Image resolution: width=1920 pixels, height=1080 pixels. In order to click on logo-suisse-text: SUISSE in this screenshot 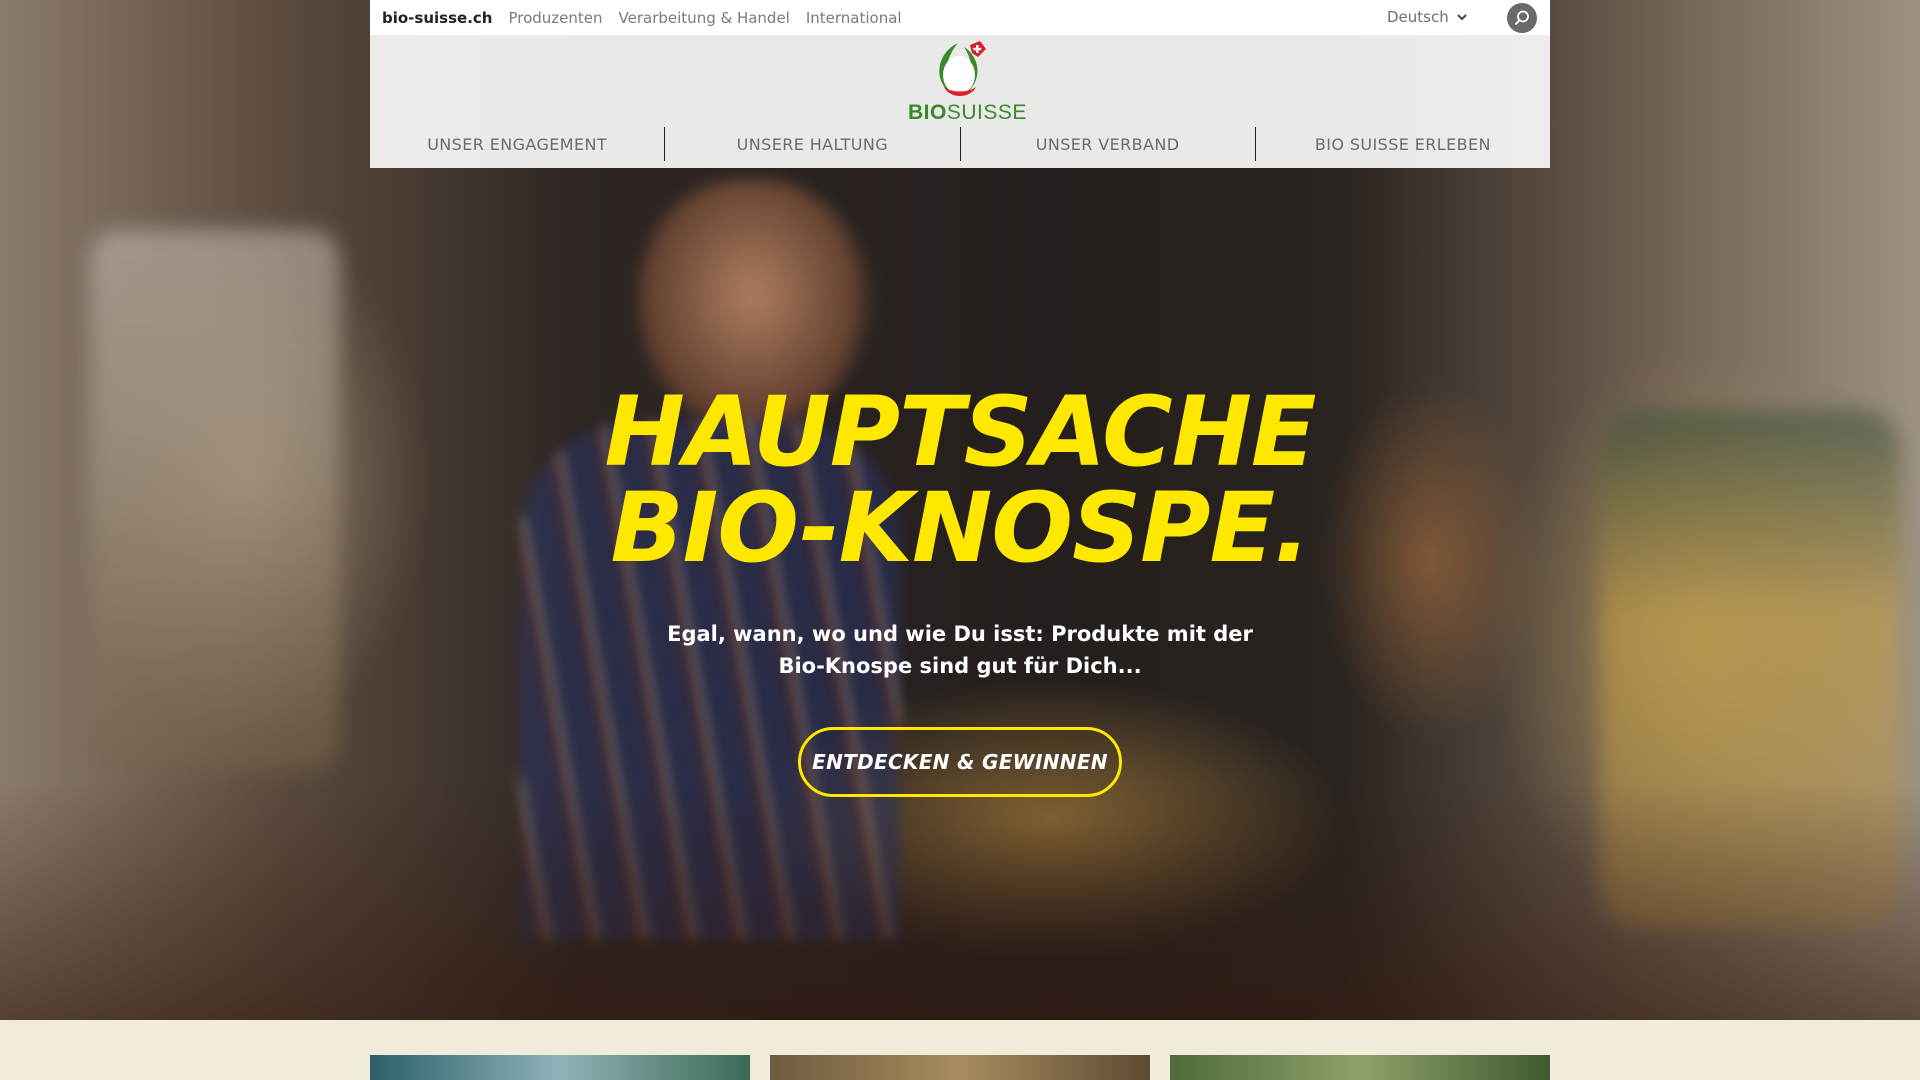, I will do `click(986, 112)`.